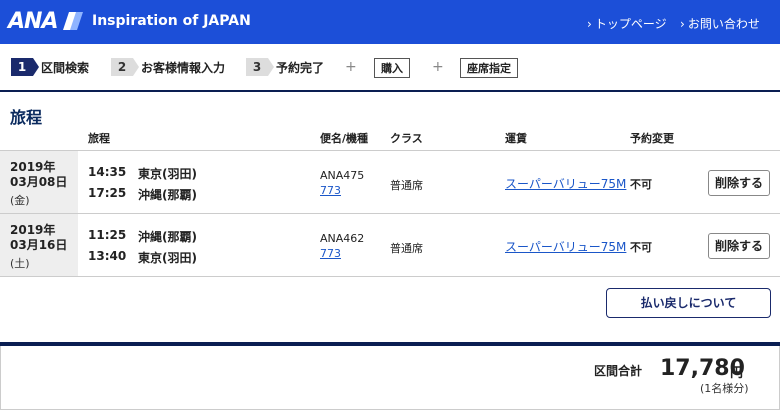 Image resolution: width=780 pixels, height=410 pixels. I want to click on col-change: 予約変更, so click(652, 138).